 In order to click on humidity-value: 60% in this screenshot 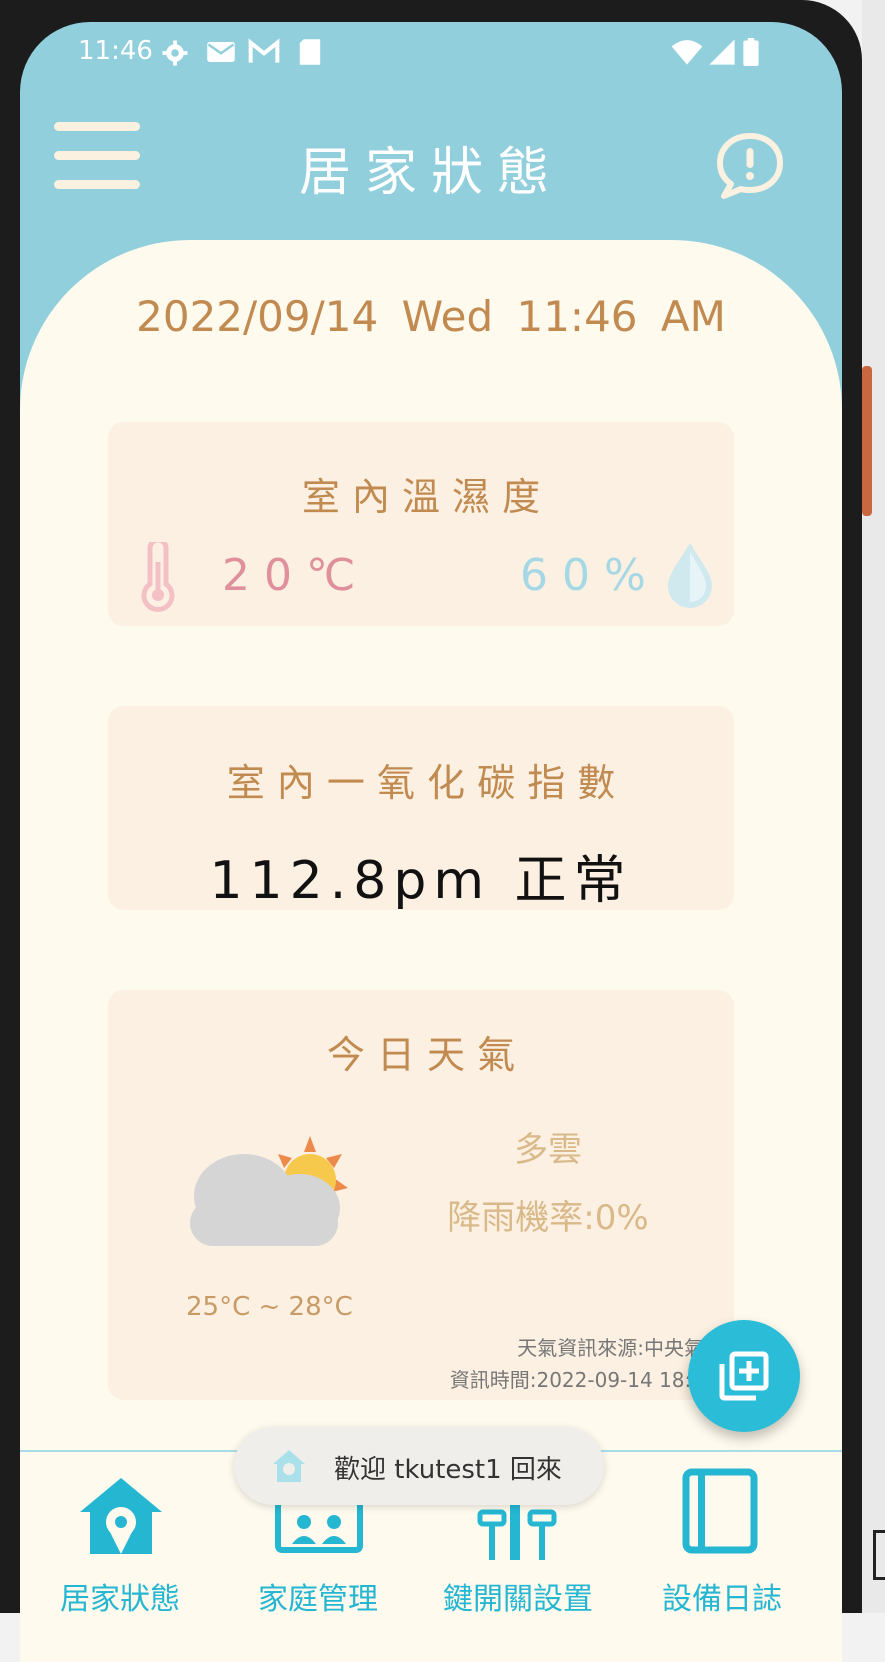, I will do `click(590, 575)`.